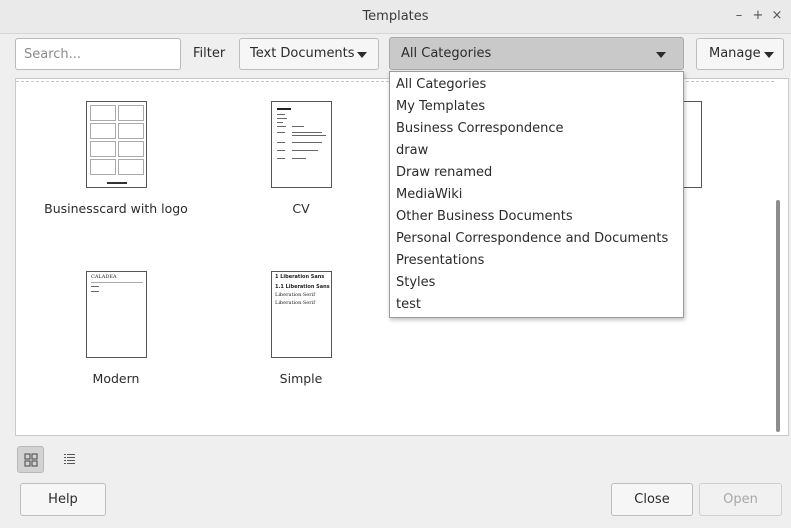 The width and height of the screenshot is (791, 528). I want to click on title-bar: Templates – + ×, so click(395, 17).